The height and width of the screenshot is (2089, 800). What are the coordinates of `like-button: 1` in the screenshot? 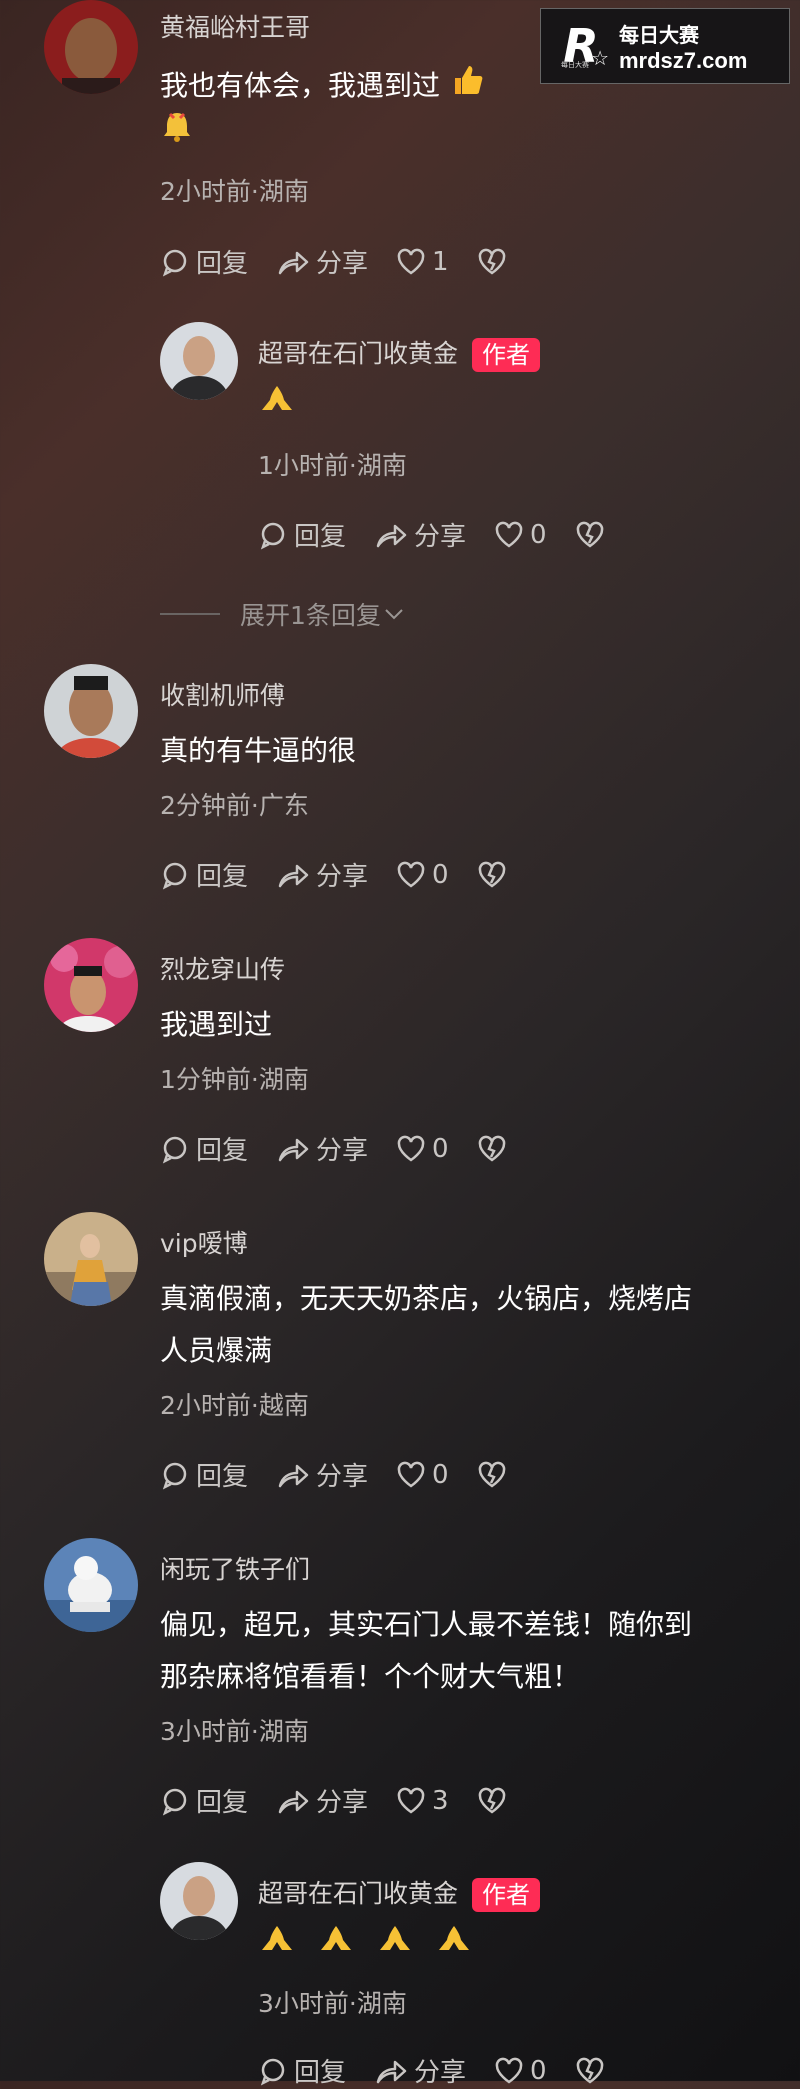 It's located at (422, 262).